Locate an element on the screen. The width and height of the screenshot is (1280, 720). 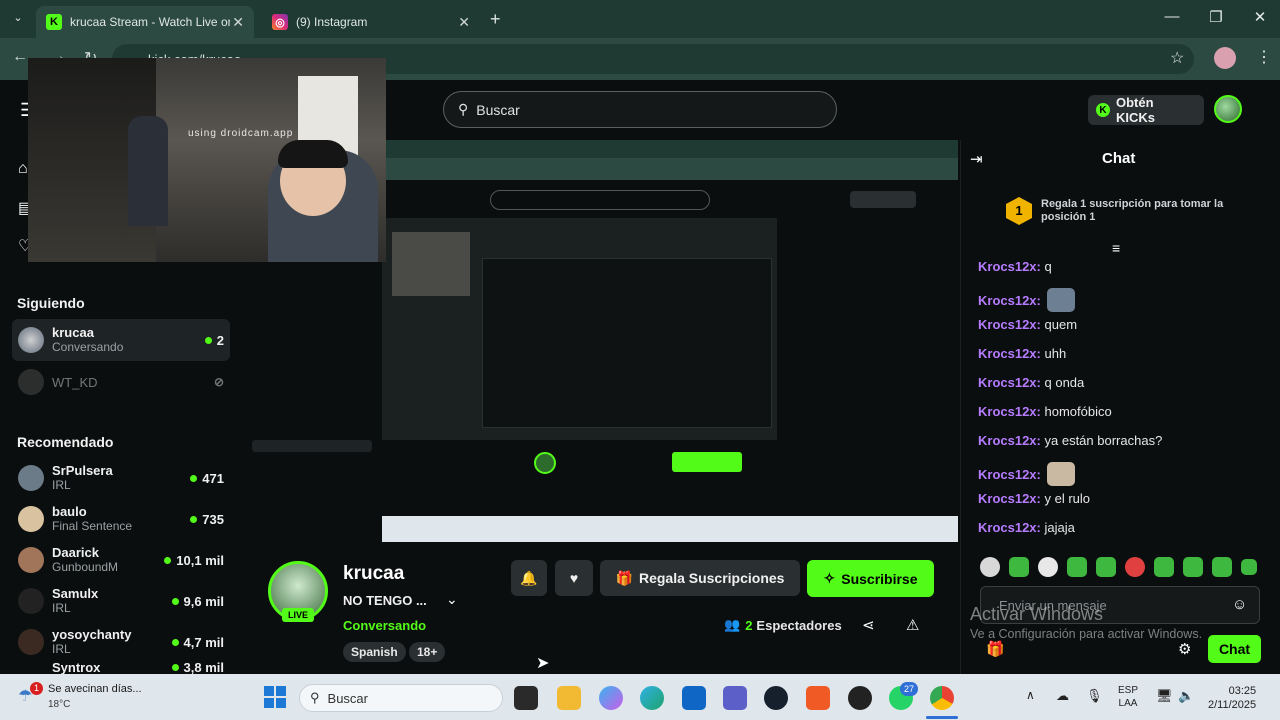
sidebar-item-baulo: baulo Final Sentence 735 is located at coordinates (121, 519).